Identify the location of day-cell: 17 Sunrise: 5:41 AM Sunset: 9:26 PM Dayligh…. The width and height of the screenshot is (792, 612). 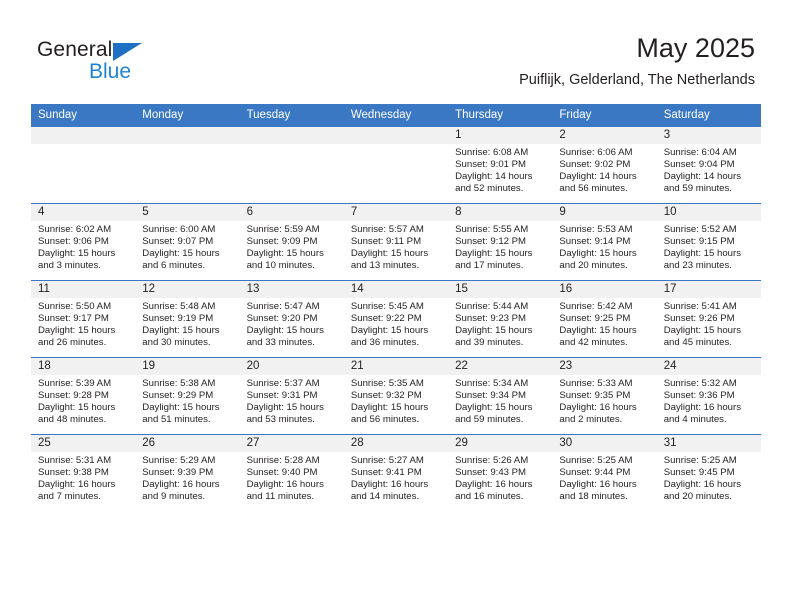
(708, 319).